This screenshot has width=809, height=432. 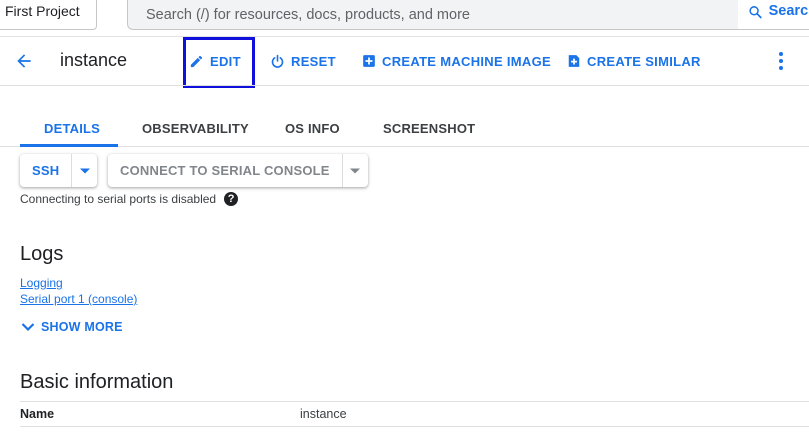 I want to click on search-button-label: Search, so click(x=788, y=11).